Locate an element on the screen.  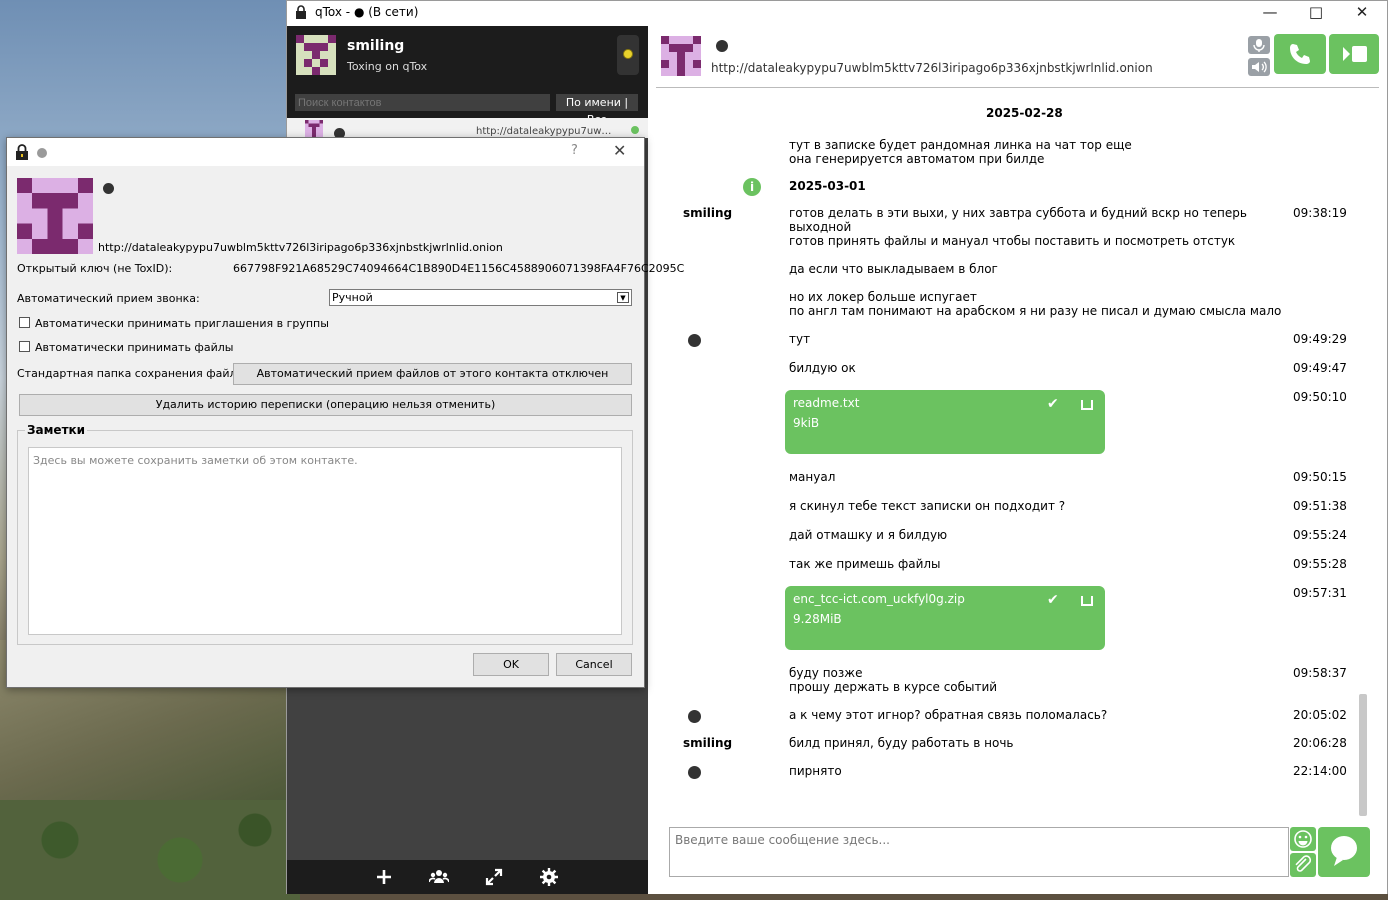
profile-status-text: Toxing on qTox is located at coordinates (387, 66).